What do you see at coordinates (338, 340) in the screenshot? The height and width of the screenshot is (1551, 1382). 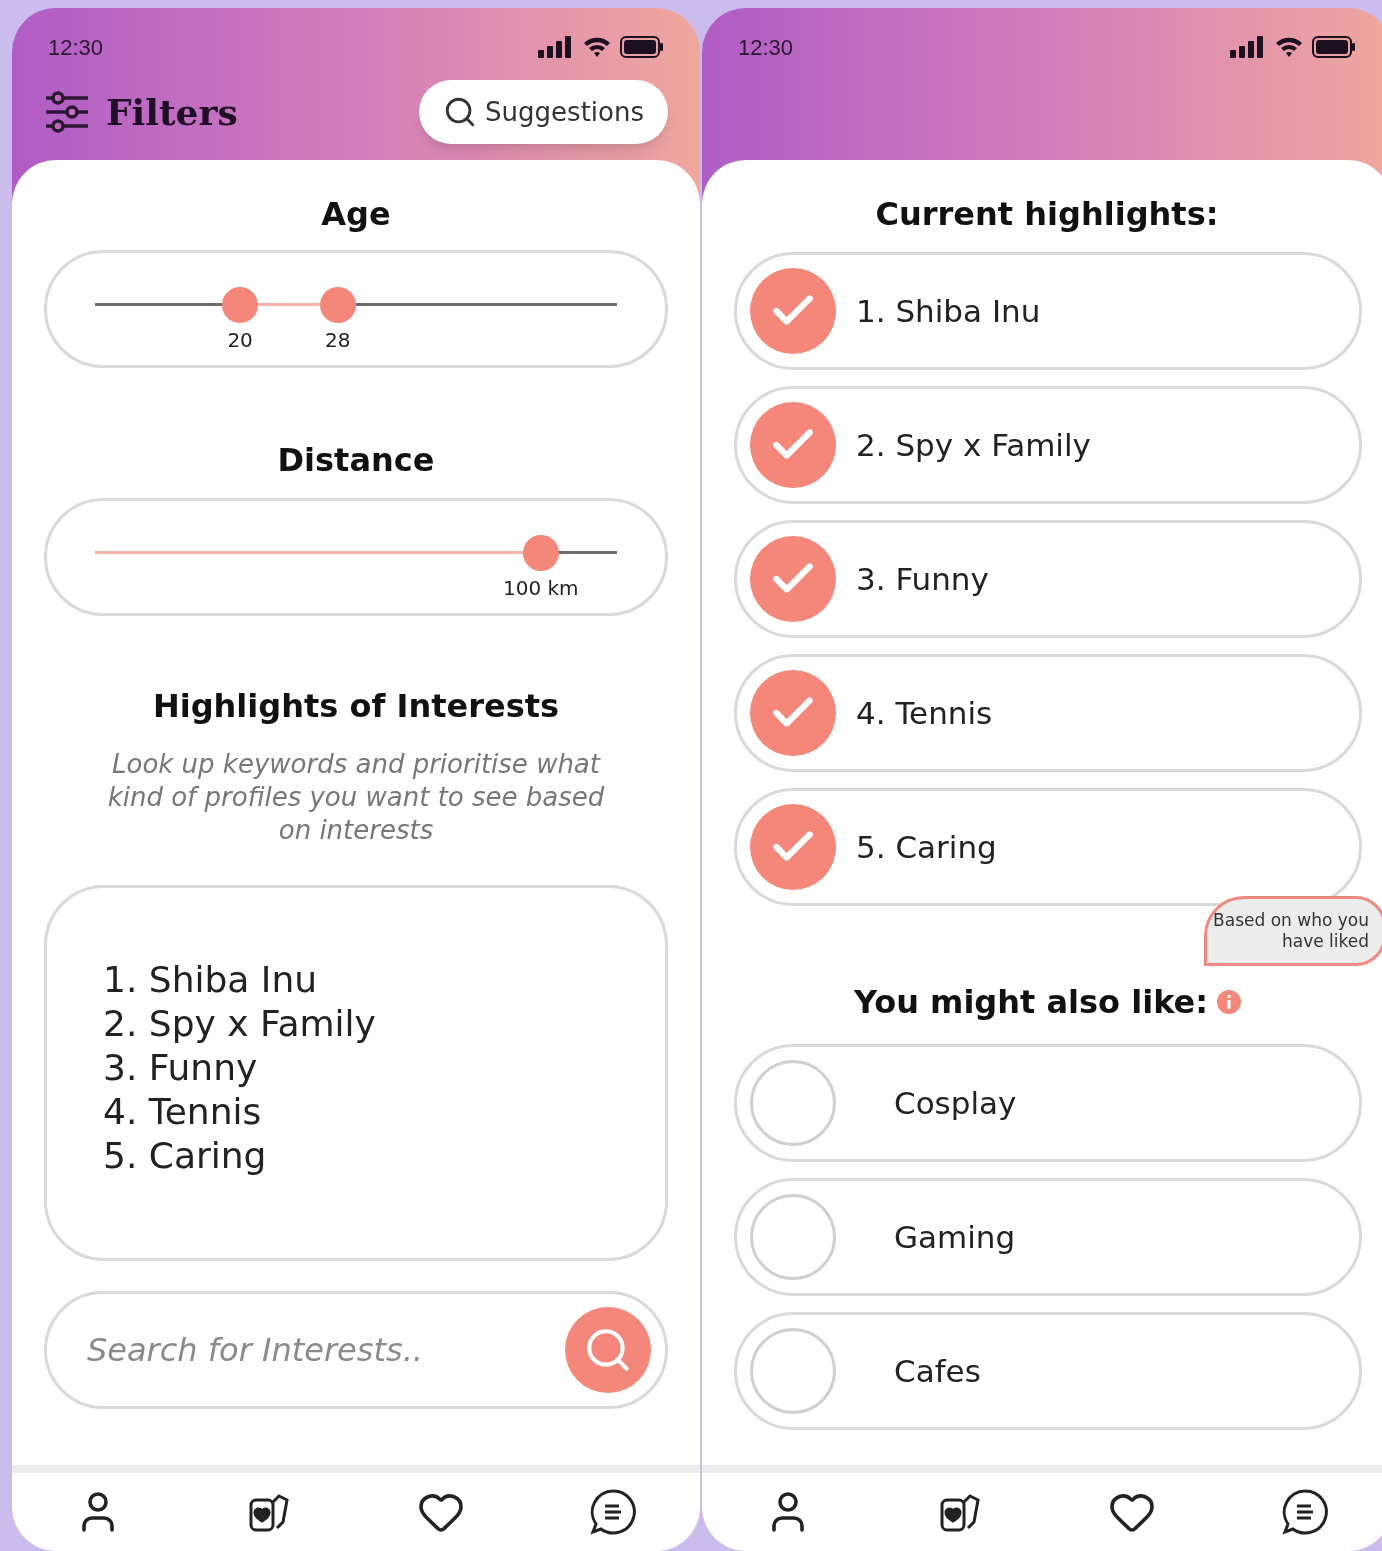 I see `slider-value: 28` at bounding box center [338, 340].